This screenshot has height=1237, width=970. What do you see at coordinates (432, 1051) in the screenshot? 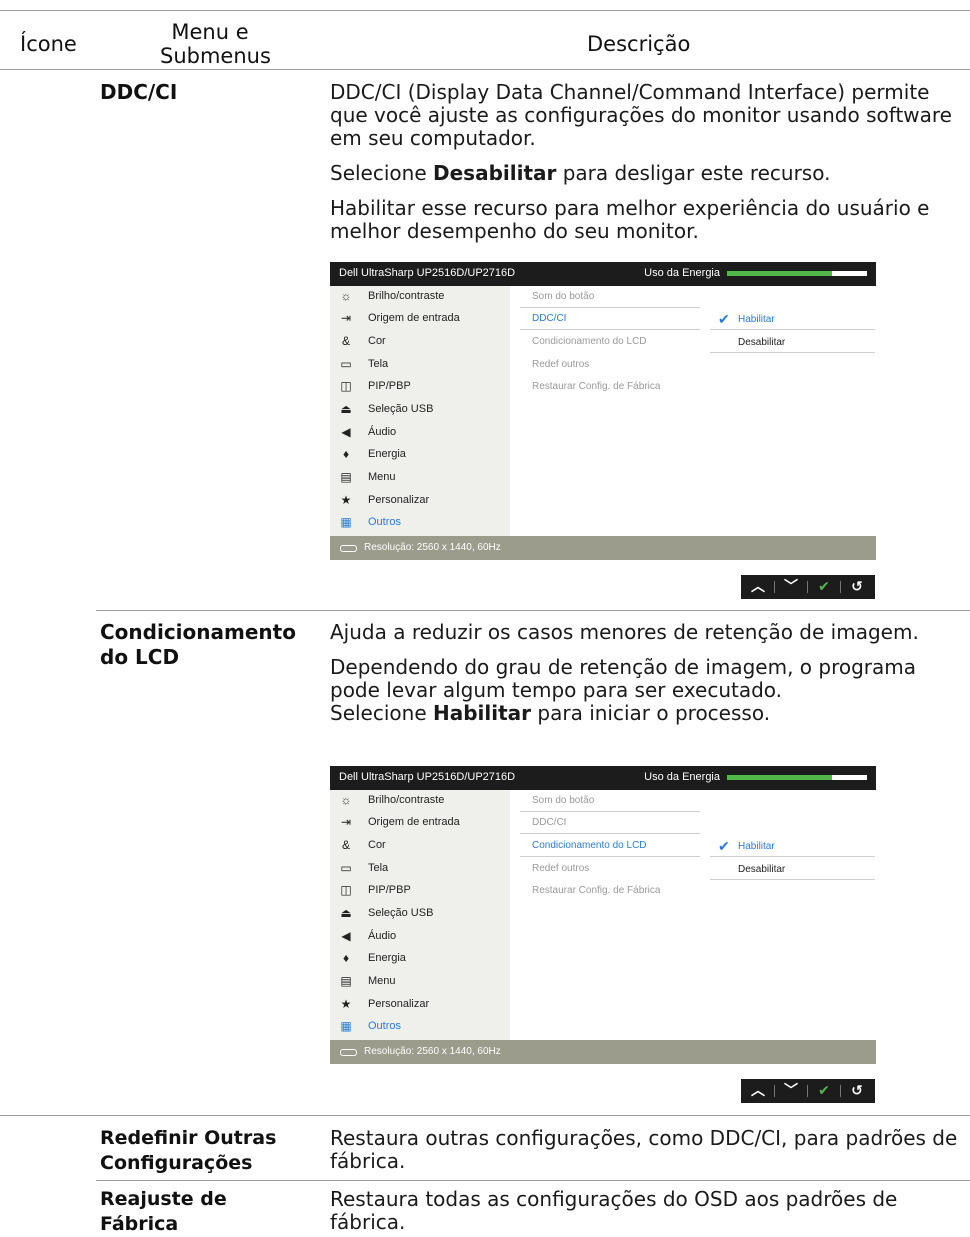
I see `resolution-text: Resolução: 2560 x 1440, 60Hz` at bounding box center [432, 1051].